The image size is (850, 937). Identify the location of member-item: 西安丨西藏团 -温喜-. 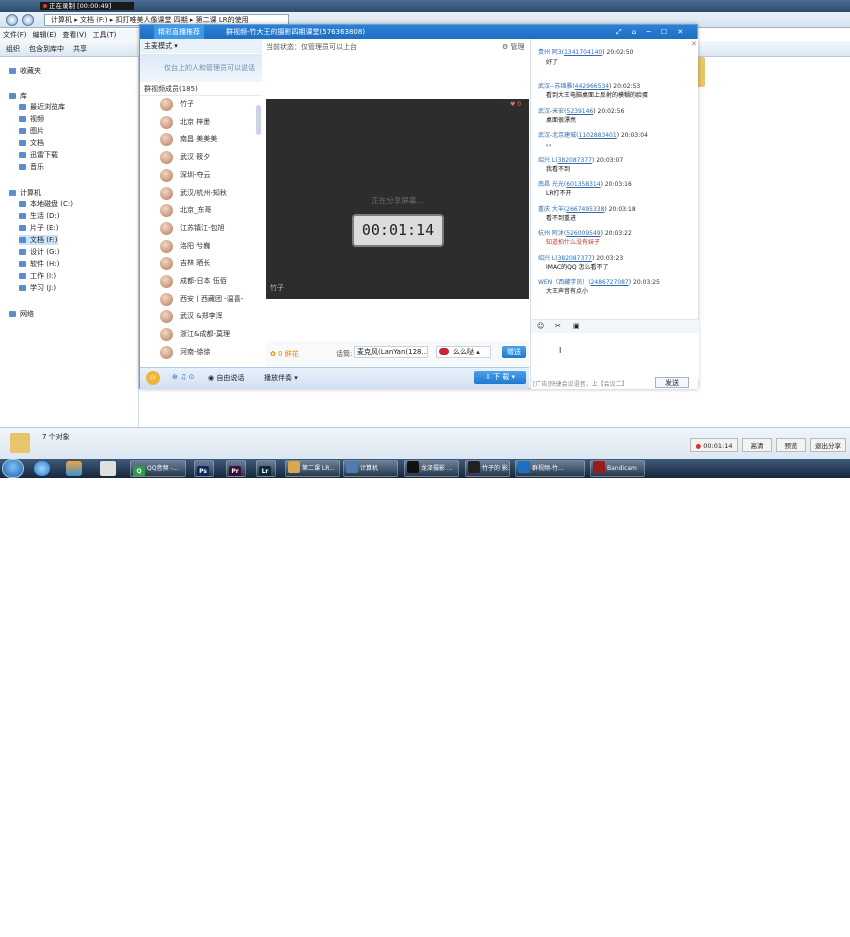
(208, 299).